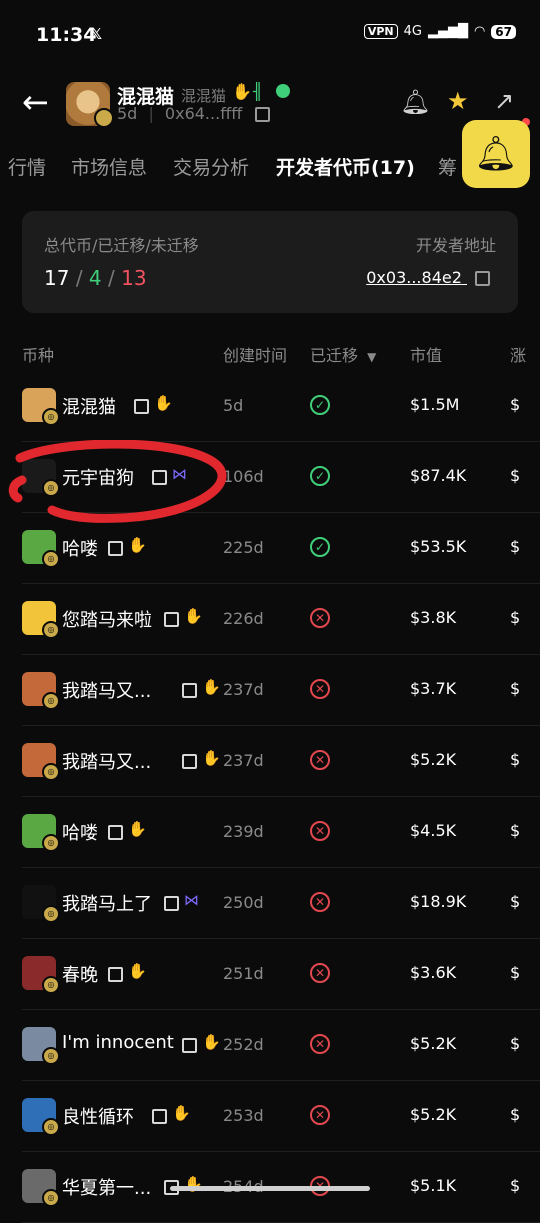 Image resolution: width=540 pixels, height=1223 pixels. Describe the element at coordinates (433, 617) in the screenshot. I see `market-cap: $3.8K` at that location.